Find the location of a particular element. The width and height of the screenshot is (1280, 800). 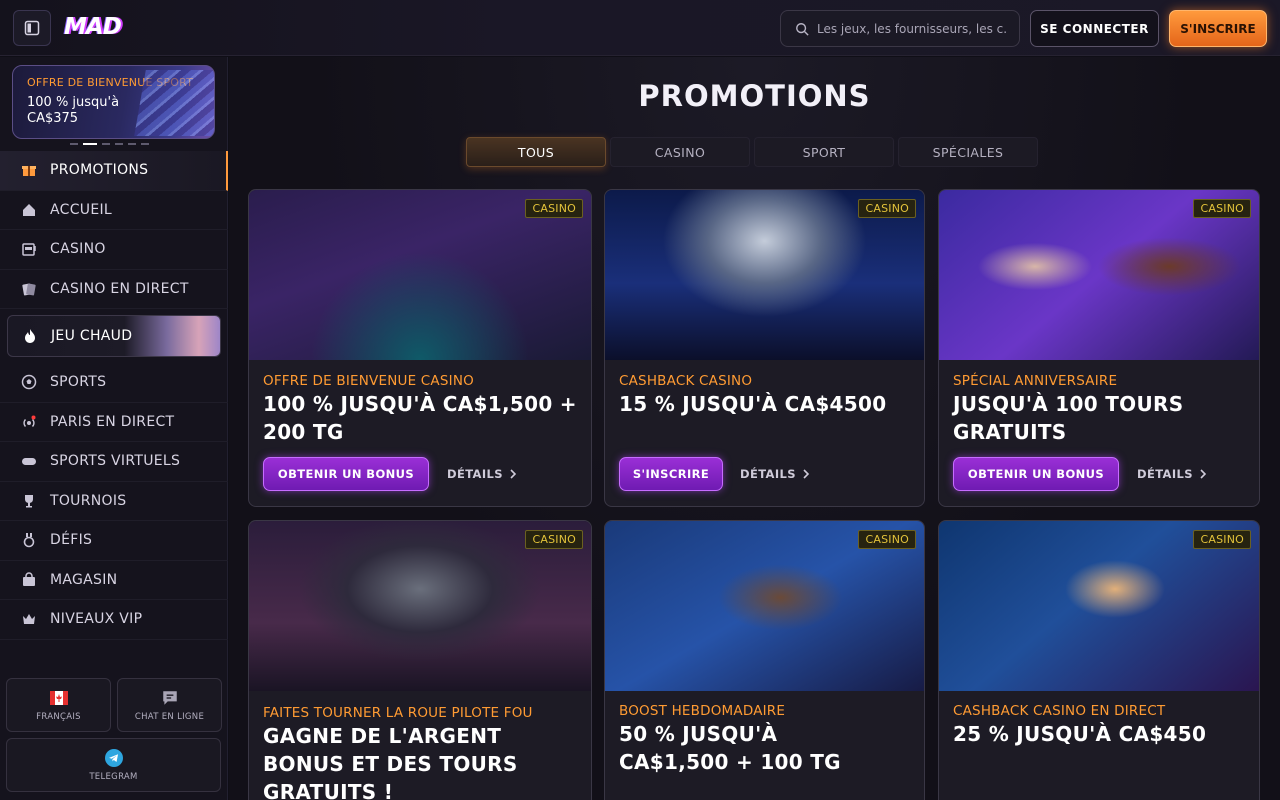

flame-icon is located at coordinates (30, 336).